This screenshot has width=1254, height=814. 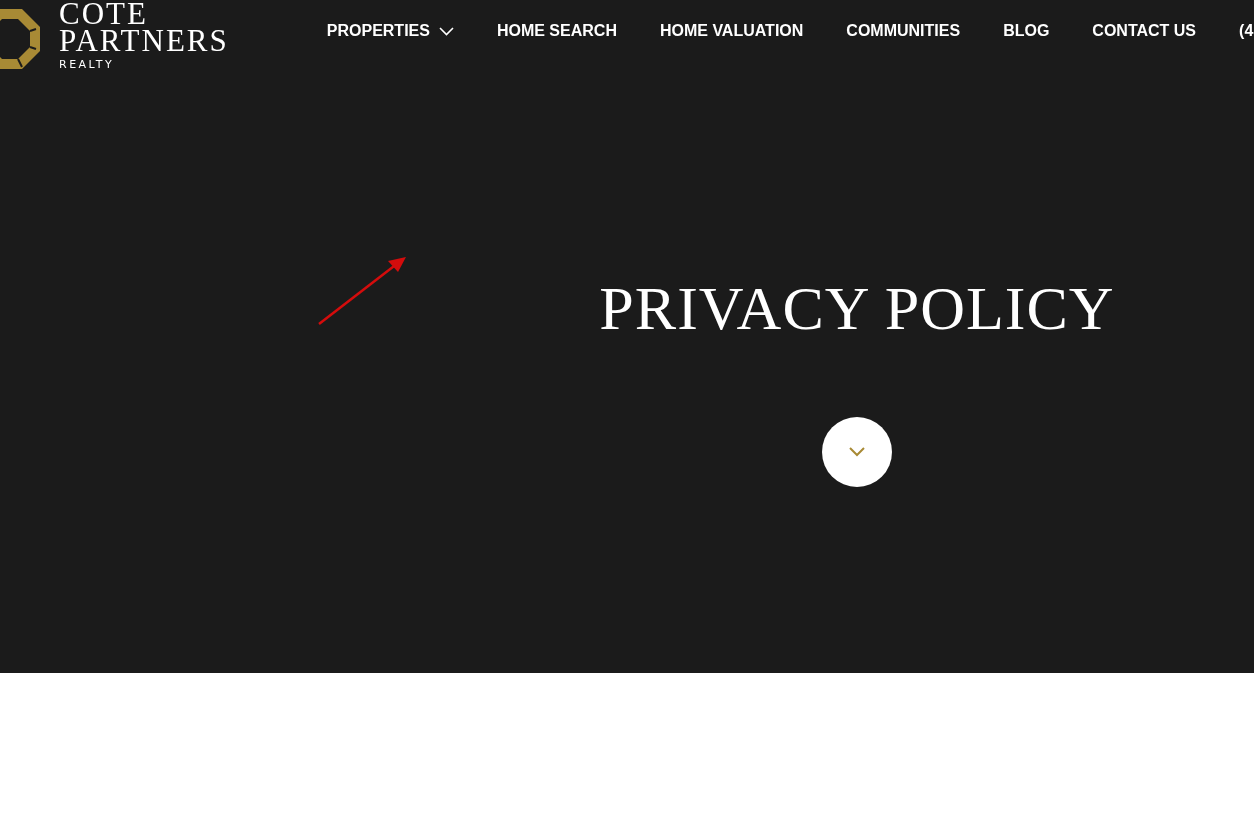 I want to click on logo-tagline: REALTY, so click(x=87, y=64).